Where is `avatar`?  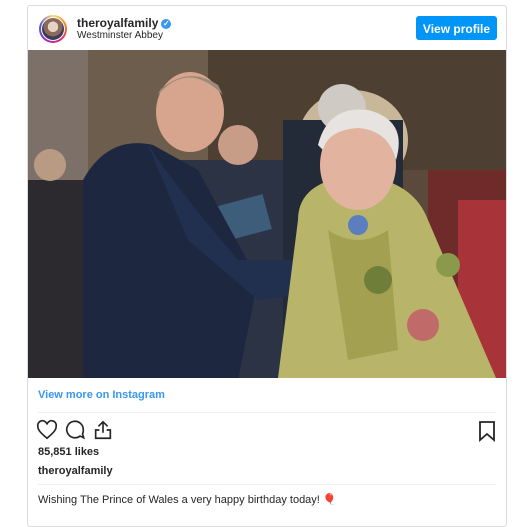
avatar is located at coordinates (53, 29).